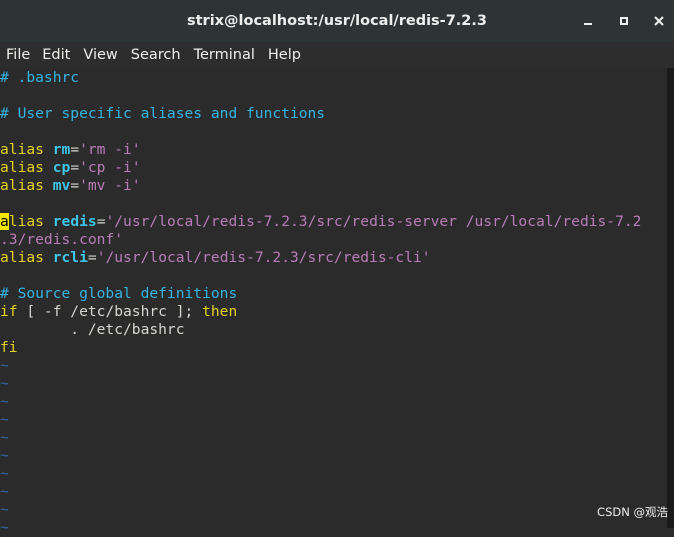 Image resolution: width=674 pixels, height=537 pixels. I want to click on line-alias-mv: alias mv='mv -i', so click(70, 185).